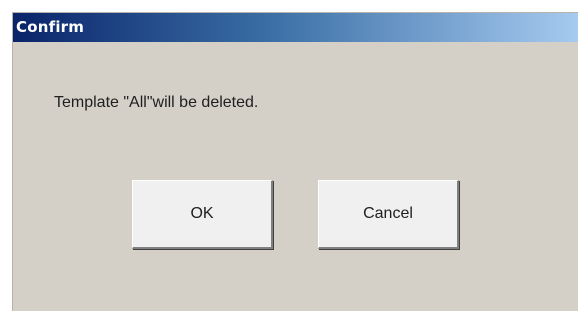 The width and height of the screenshot is (578, 311). I want to click on cancel-button: Cancel, so click(388, 214).